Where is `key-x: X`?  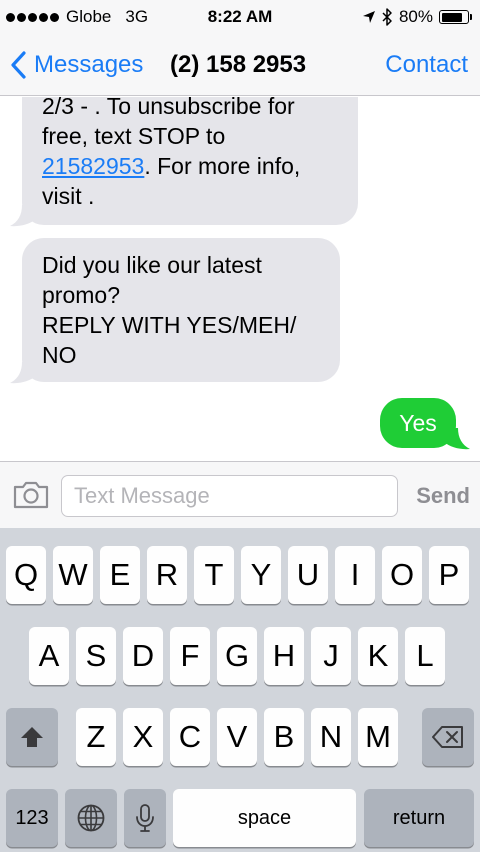
key-x: X is located at coordinates (143, 737).